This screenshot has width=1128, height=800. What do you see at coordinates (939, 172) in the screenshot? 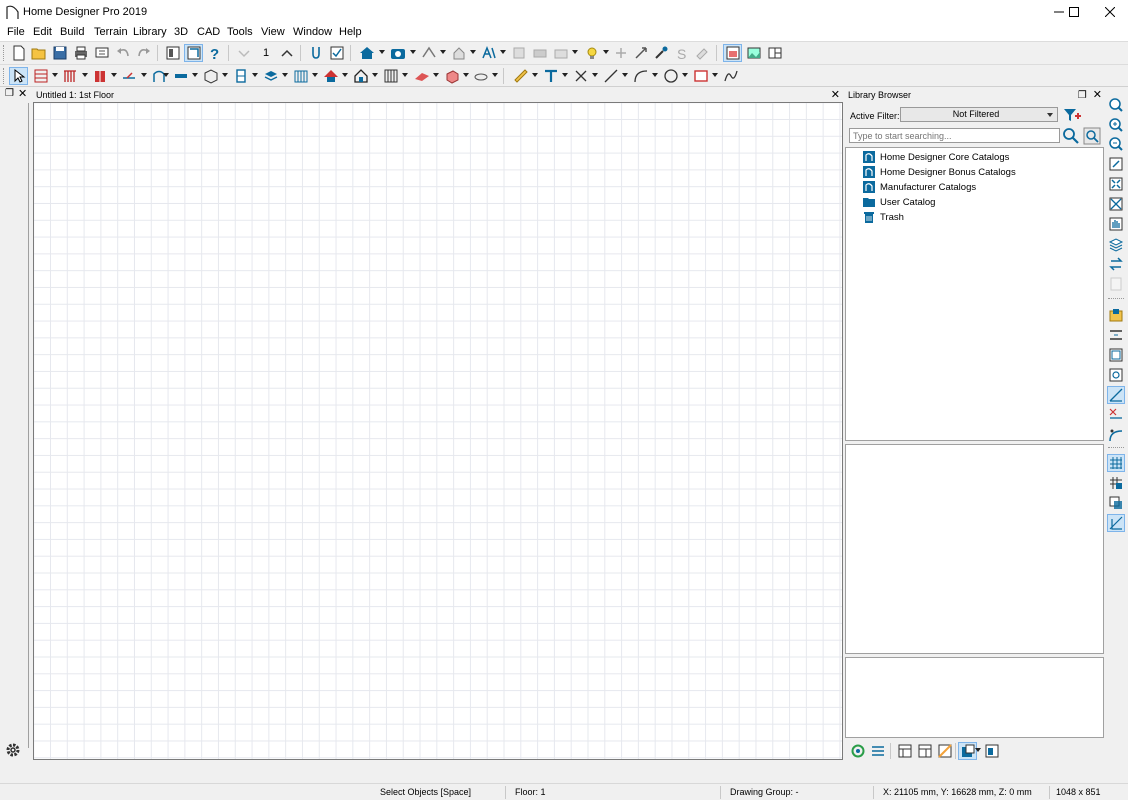
I see `tree-item-bonus-catalogs: Home Designer Bonus Catalogs` at bounding box center [939, 172].